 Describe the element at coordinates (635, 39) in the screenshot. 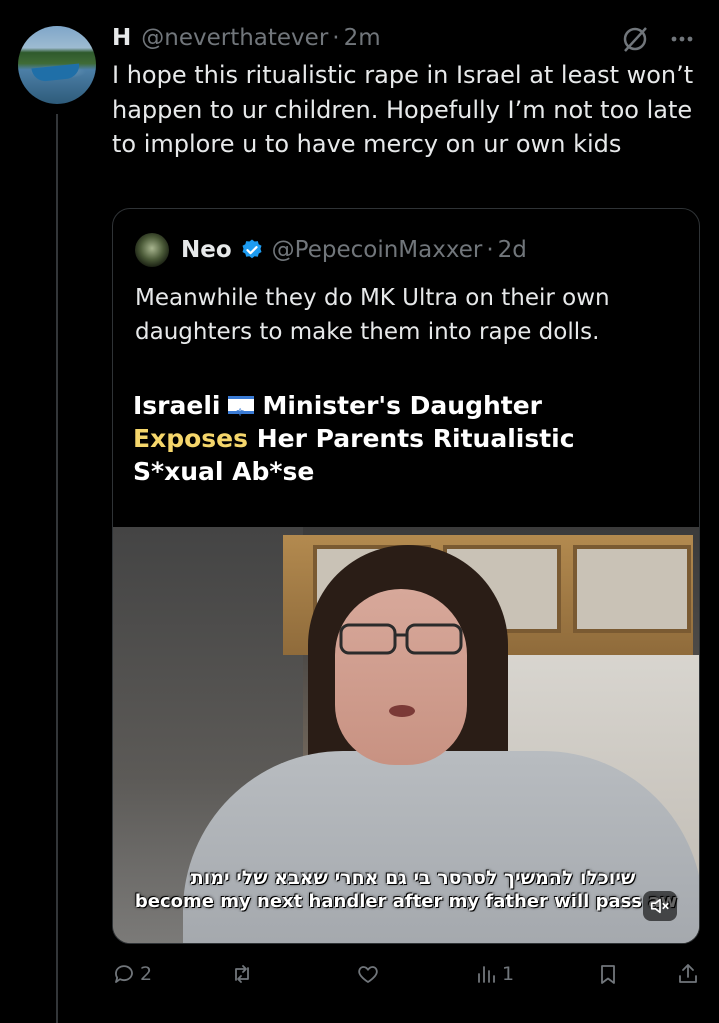

I see `grok-icon` at that location.